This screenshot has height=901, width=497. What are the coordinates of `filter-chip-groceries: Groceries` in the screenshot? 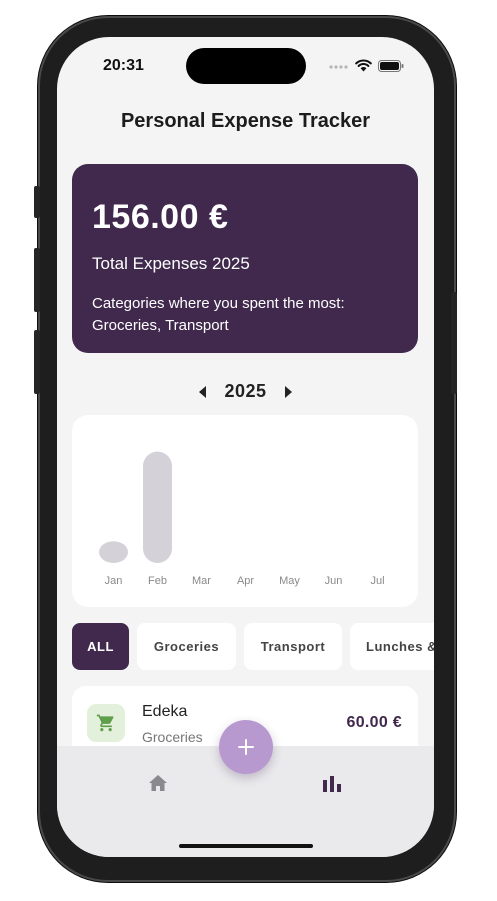 It's located at (186, 646).